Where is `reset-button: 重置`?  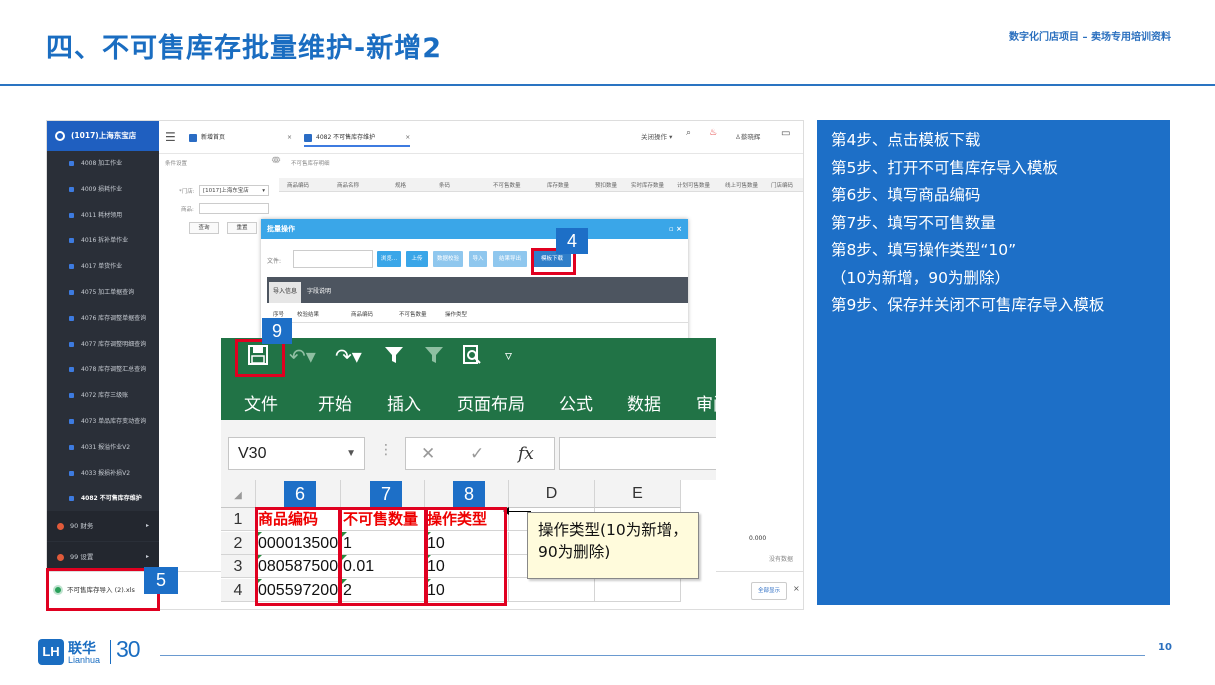 reset-button: 重置 is located at coordinates (242, 228).